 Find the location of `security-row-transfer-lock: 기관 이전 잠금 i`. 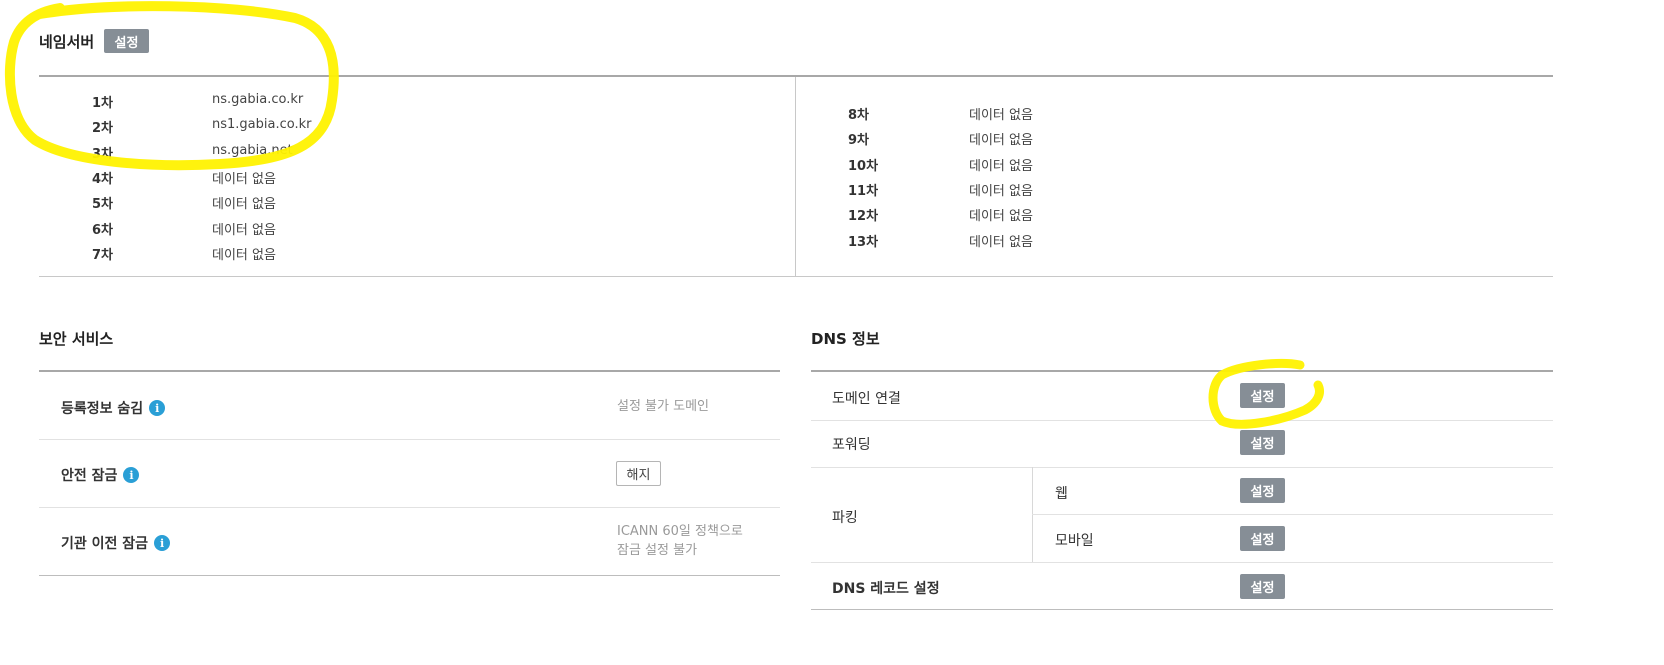

security-row-transfer-lock: 기관 이전 잠금 i is located at coordinates (116, 543).